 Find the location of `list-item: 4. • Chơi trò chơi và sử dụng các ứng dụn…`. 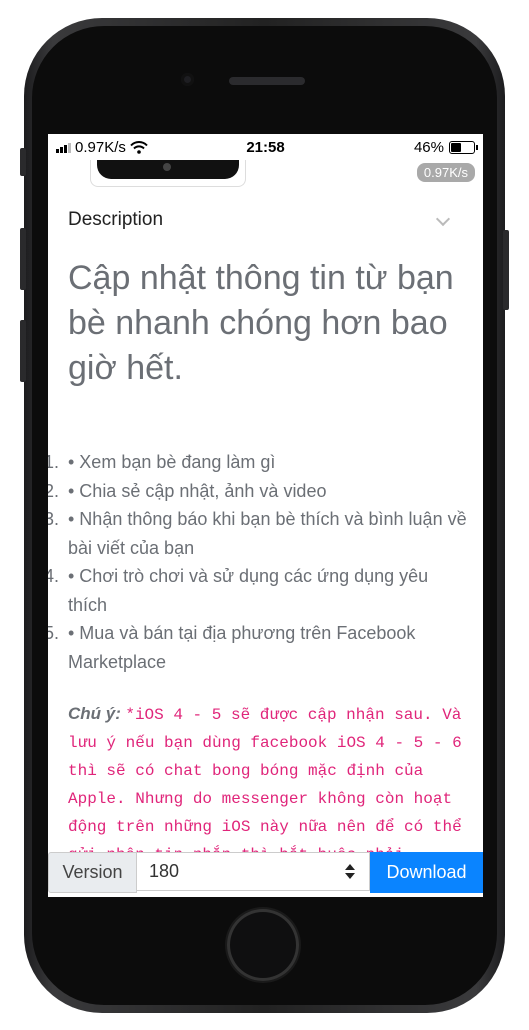

list-item: 4. • Chơi trò chơi và sử dụng các ứng dụn… is located at coordinates (238, 590).